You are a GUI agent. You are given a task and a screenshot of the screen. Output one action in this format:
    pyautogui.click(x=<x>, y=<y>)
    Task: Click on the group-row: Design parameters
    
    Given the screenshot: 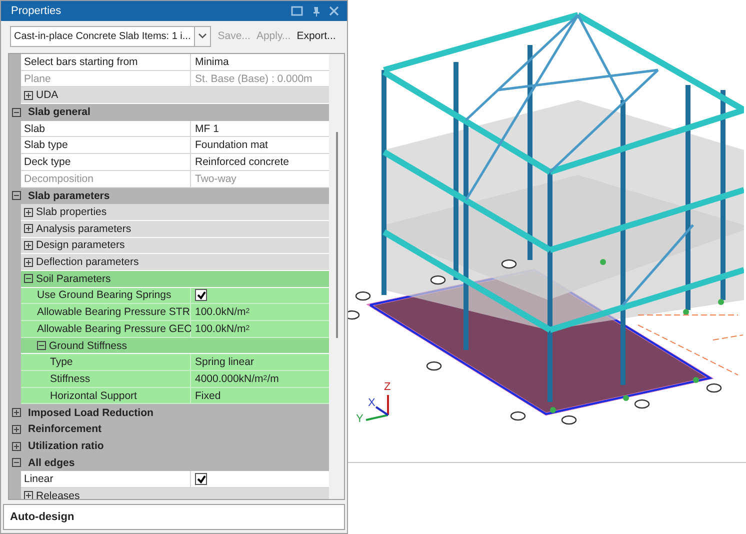 What is the action you would take?
    pyautogui.click(x=175, y=246)
    